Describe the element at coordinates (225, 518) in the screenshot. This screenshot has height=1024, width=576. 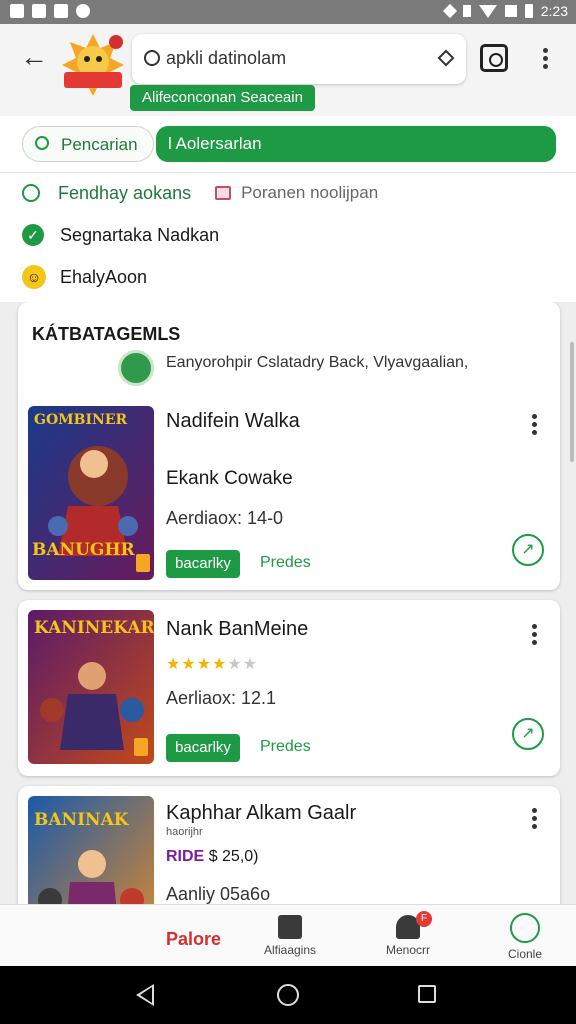
I see `game-version: Aerdiaox: 14-0` at that location.